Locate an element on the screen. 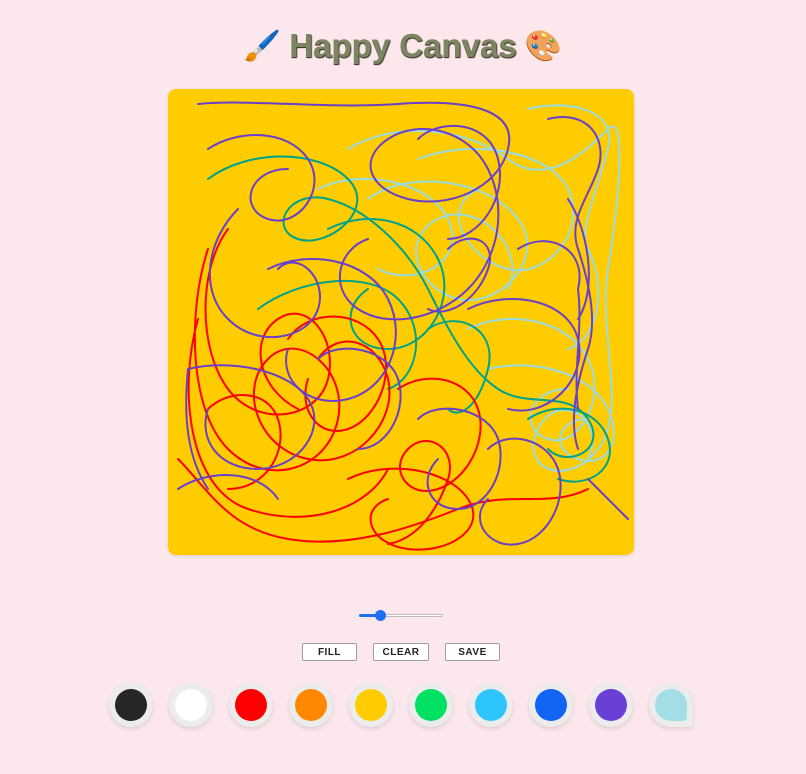 The width and height of the screenshot is (806, 774). color-swatch-orange is located at coordinates (311, 705).